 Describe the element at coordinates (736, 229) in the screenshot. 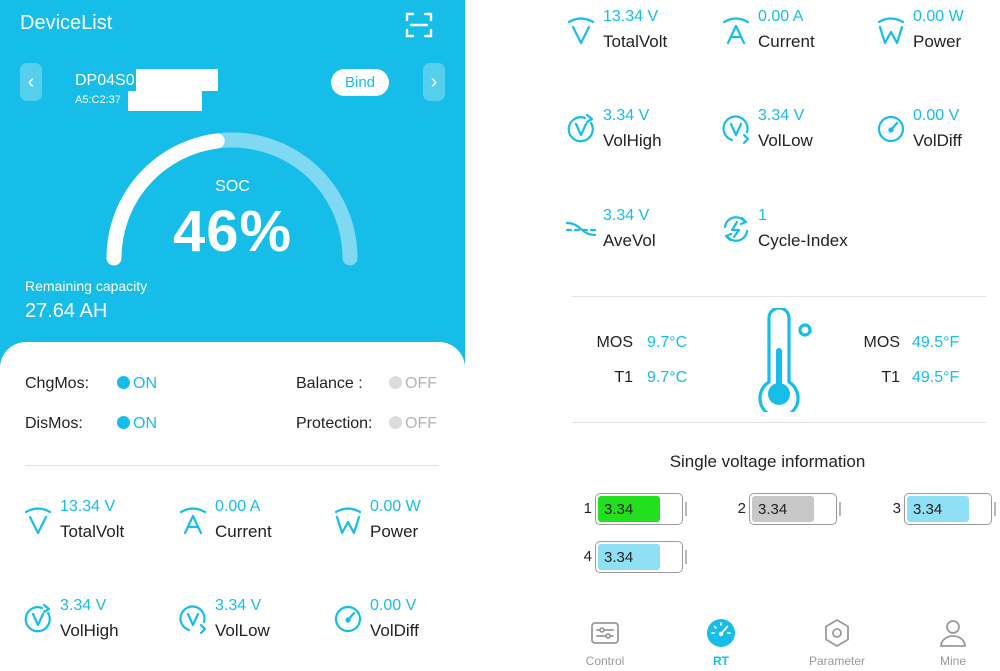

I see `cycle-icon` at that location.